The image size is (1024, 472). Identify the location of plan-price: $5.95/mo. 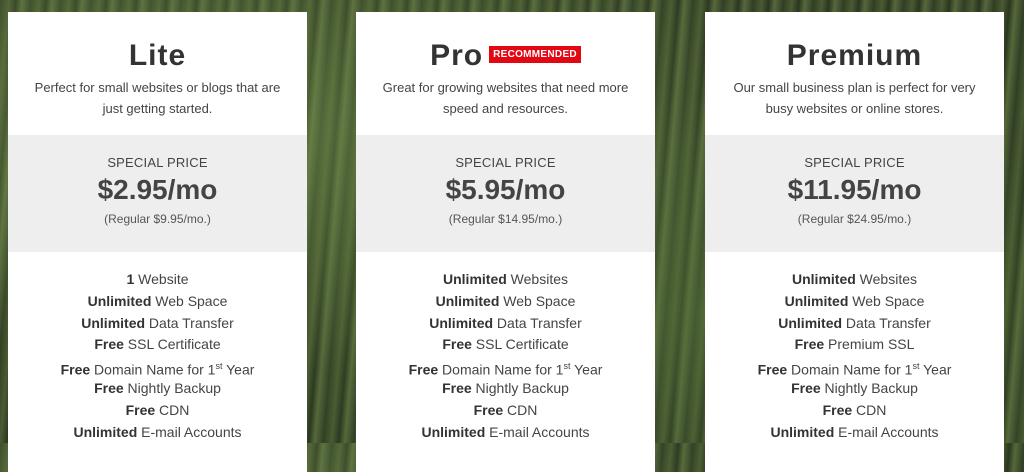
(505, 189).